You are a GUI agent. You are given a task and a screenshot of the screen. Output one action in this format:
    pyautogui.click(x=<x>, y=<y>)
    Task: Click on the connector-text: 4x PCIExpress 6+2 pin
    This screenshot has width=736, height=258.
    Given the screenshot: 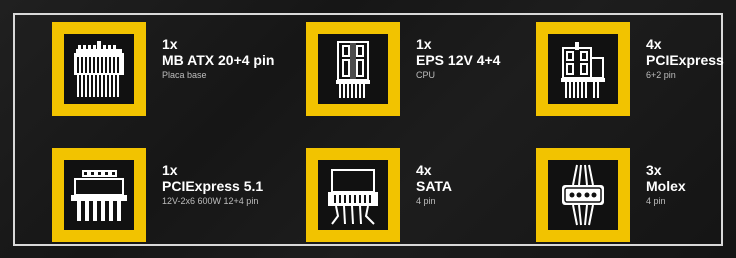 What is the action you would take?
    pyautogui.click(x=685, y=58)
    